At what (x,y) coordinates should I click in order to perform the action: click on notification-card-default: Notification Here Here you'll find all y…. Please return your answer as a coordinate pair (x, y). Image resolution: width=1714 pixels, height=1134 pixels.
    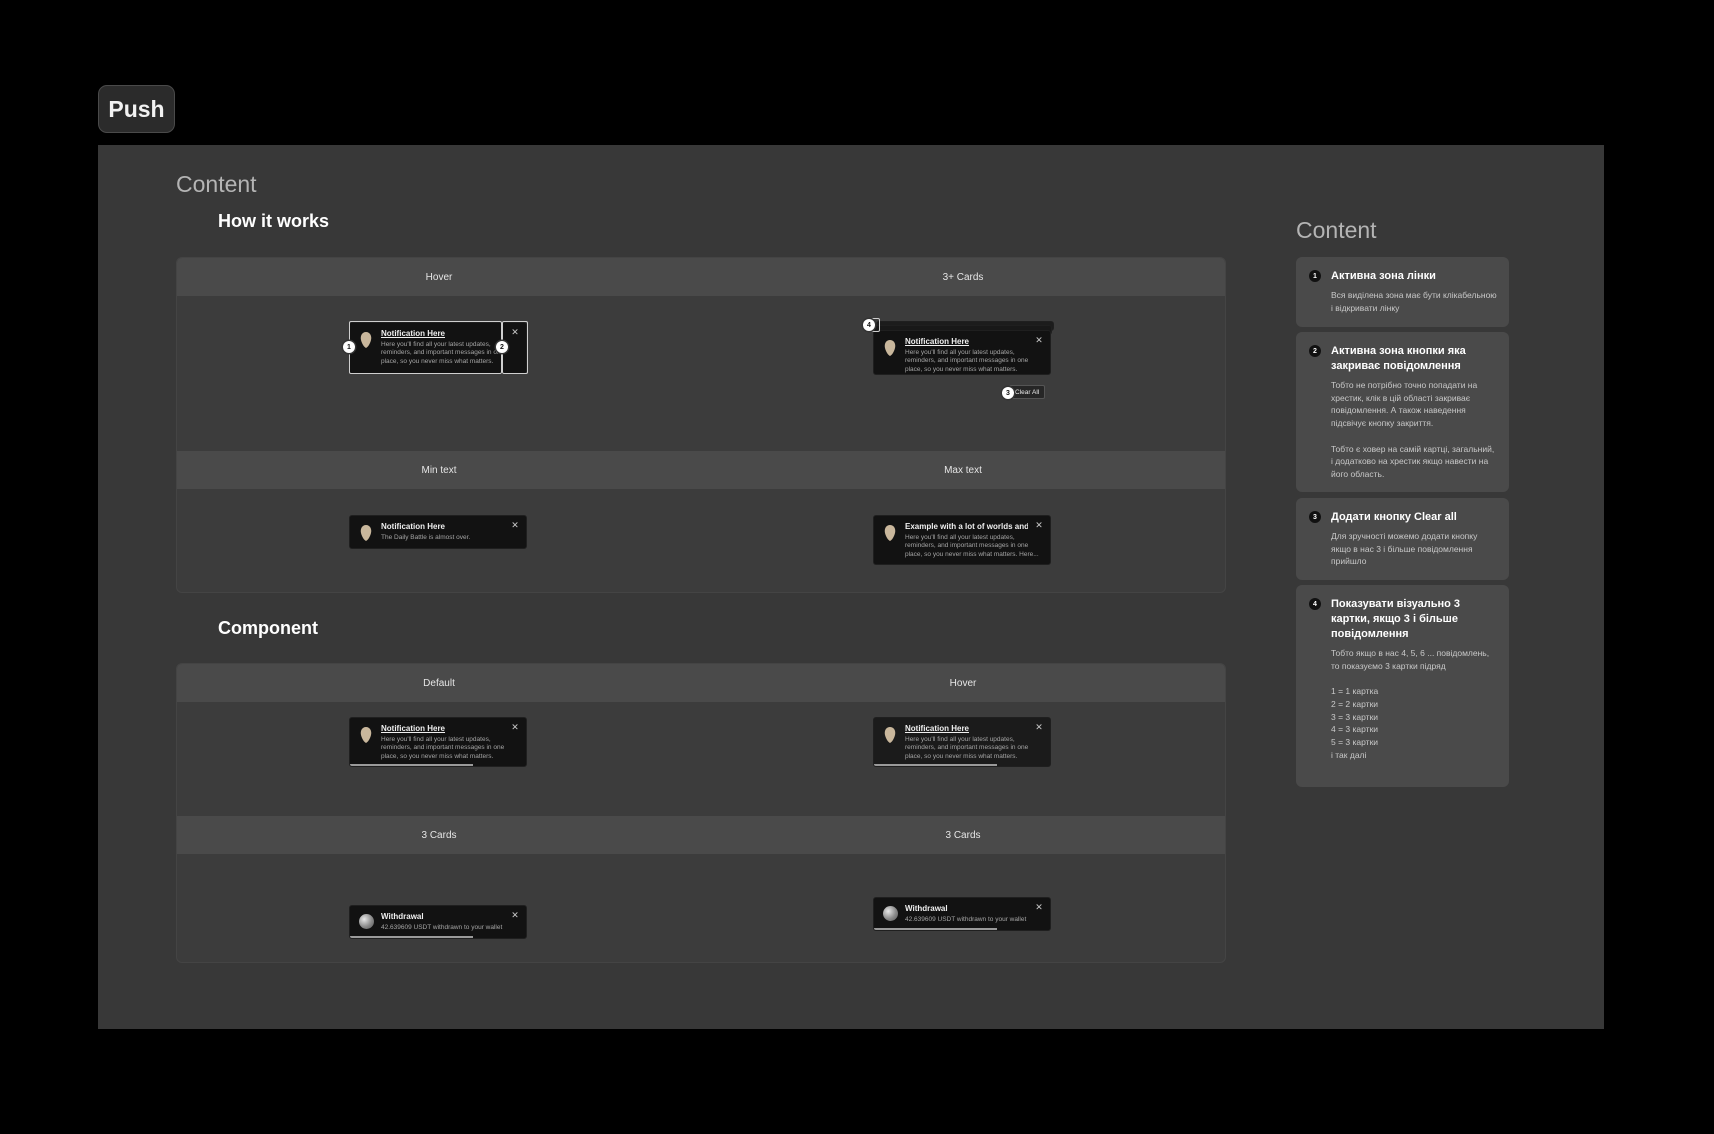
    Looking at the image, I should click on (438, 742).